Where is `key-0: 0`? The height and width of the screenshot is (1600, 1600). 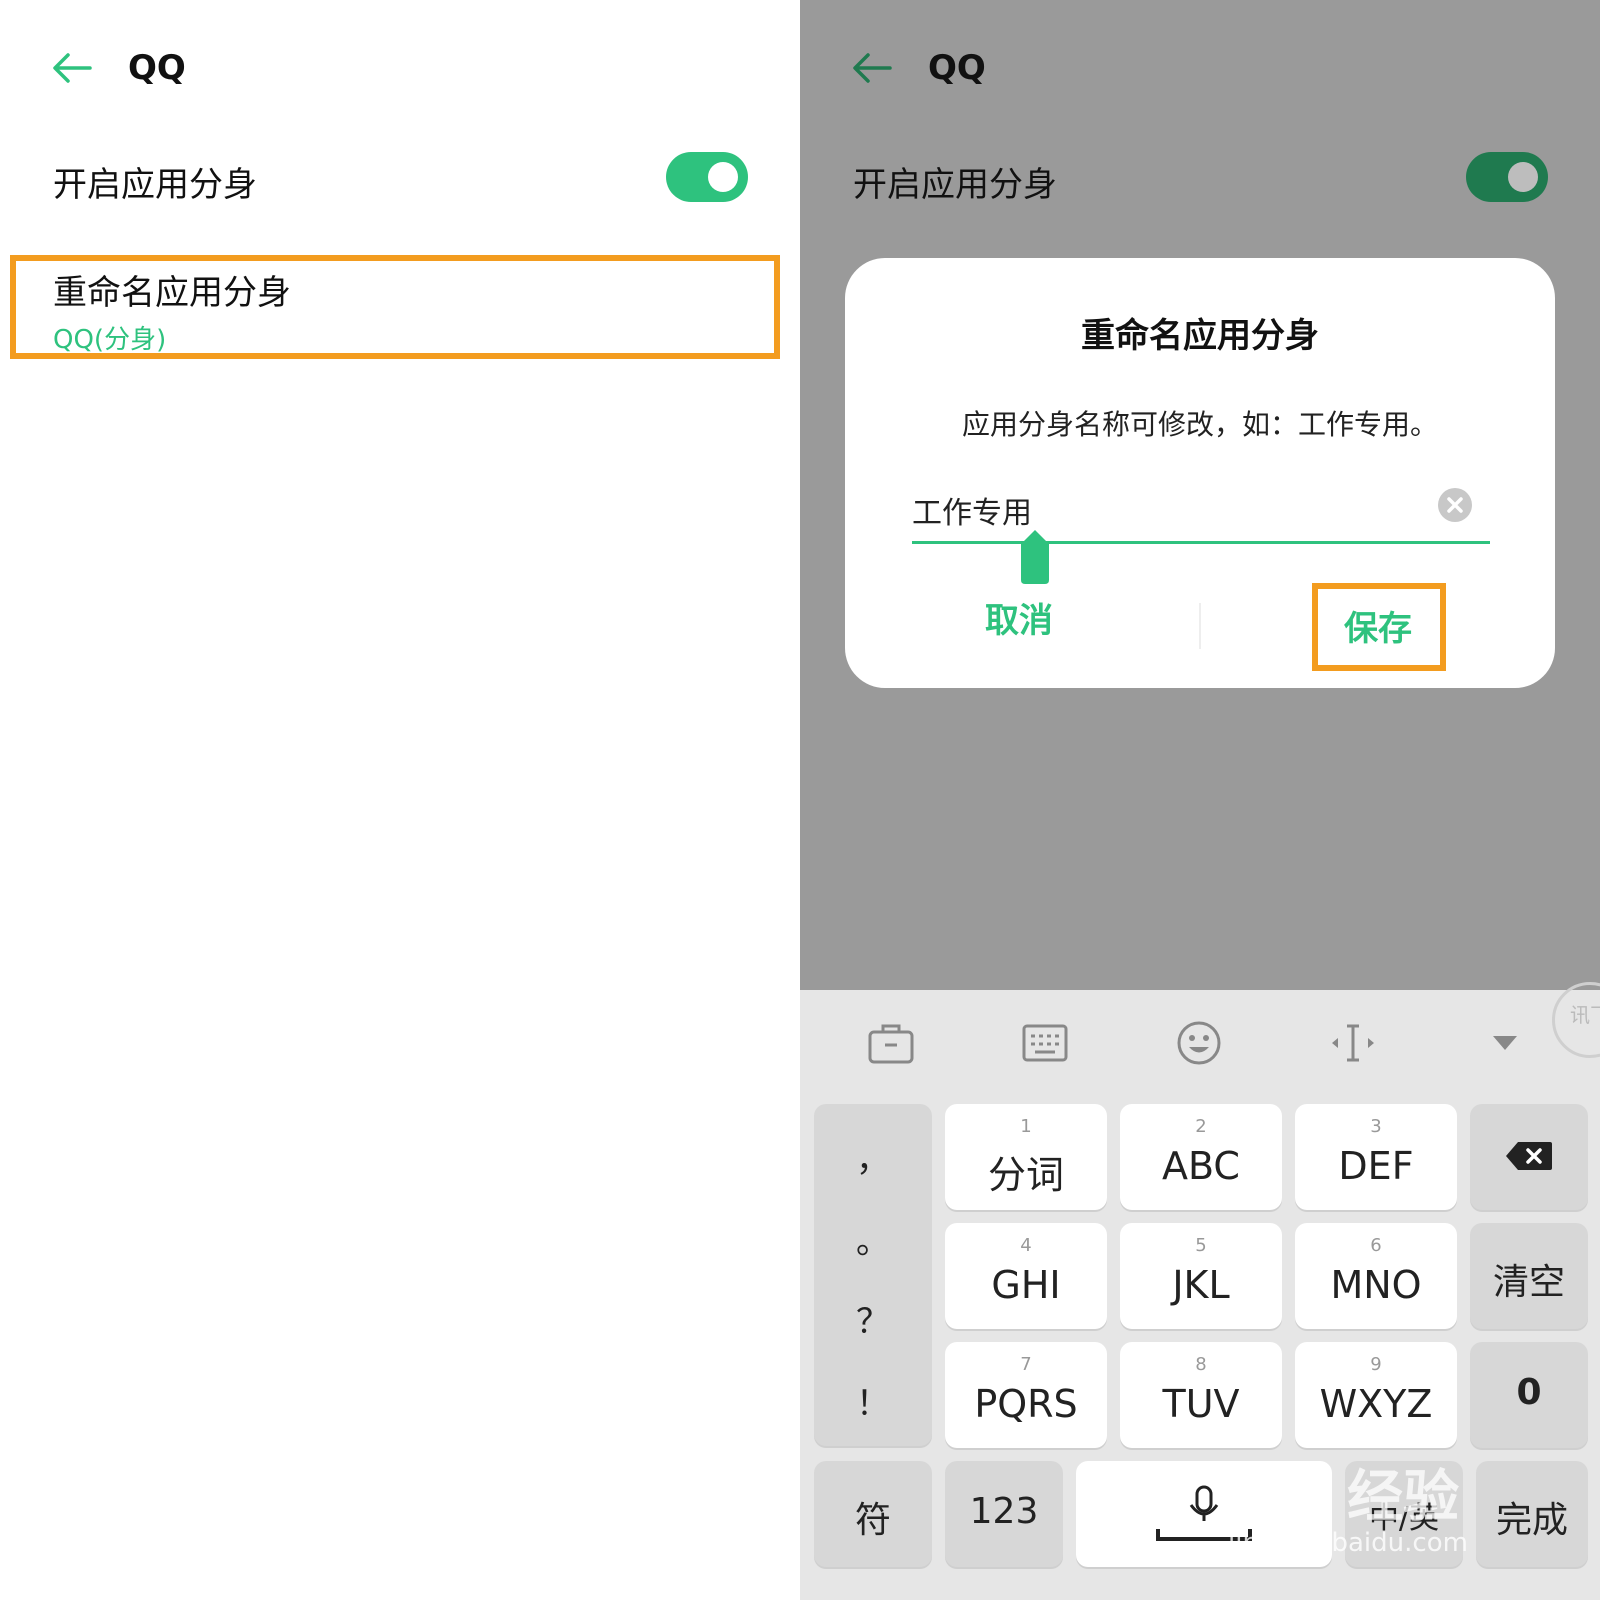
key-0: 0 is located at coordinates (1529, 1395).